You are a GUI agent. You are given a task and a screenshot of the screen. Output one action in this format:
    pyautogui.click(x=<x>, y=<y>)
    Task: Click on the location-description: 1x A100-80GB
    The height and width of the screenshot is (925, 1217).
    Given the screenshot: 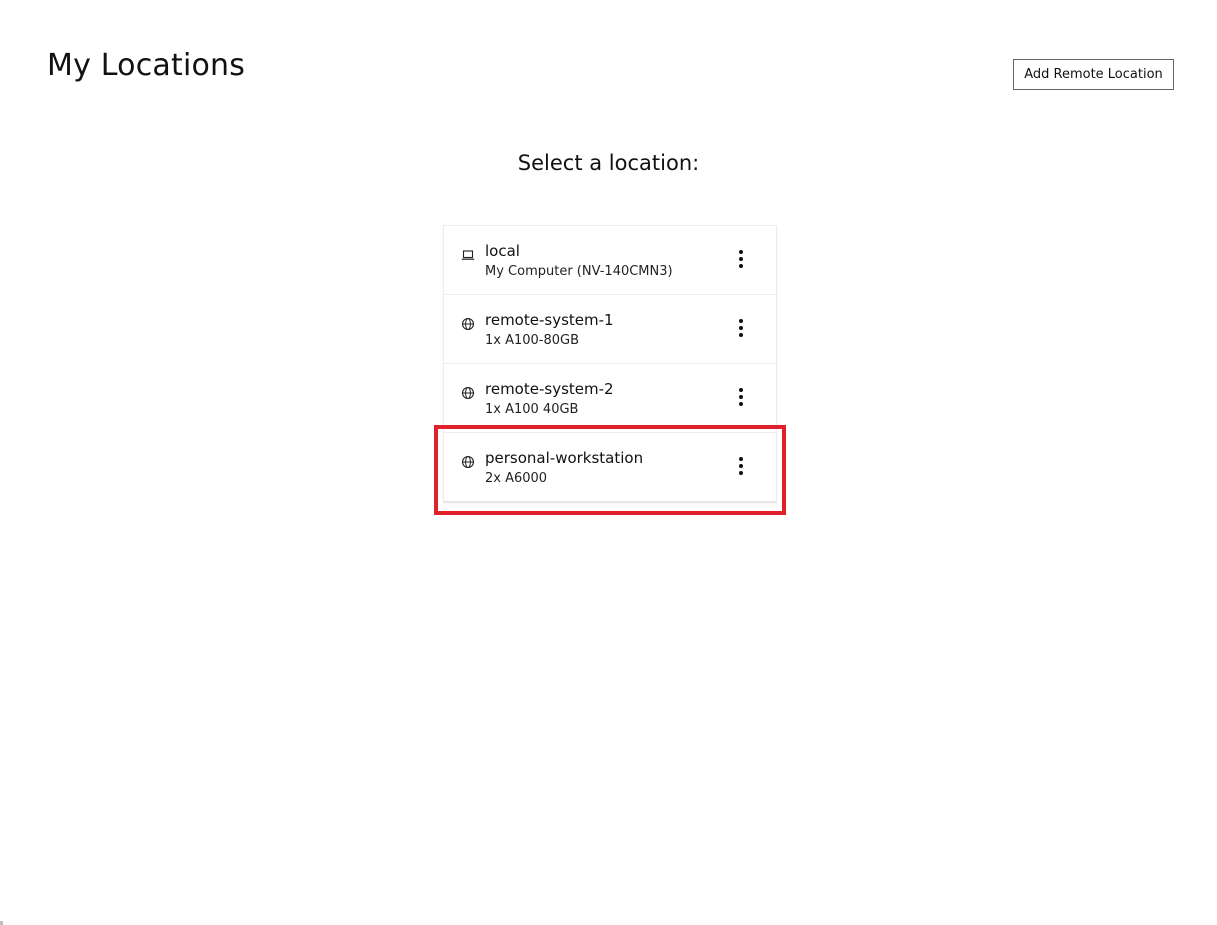 What is the action you would take?
    pyautogui.click(x=532, y=340)
    